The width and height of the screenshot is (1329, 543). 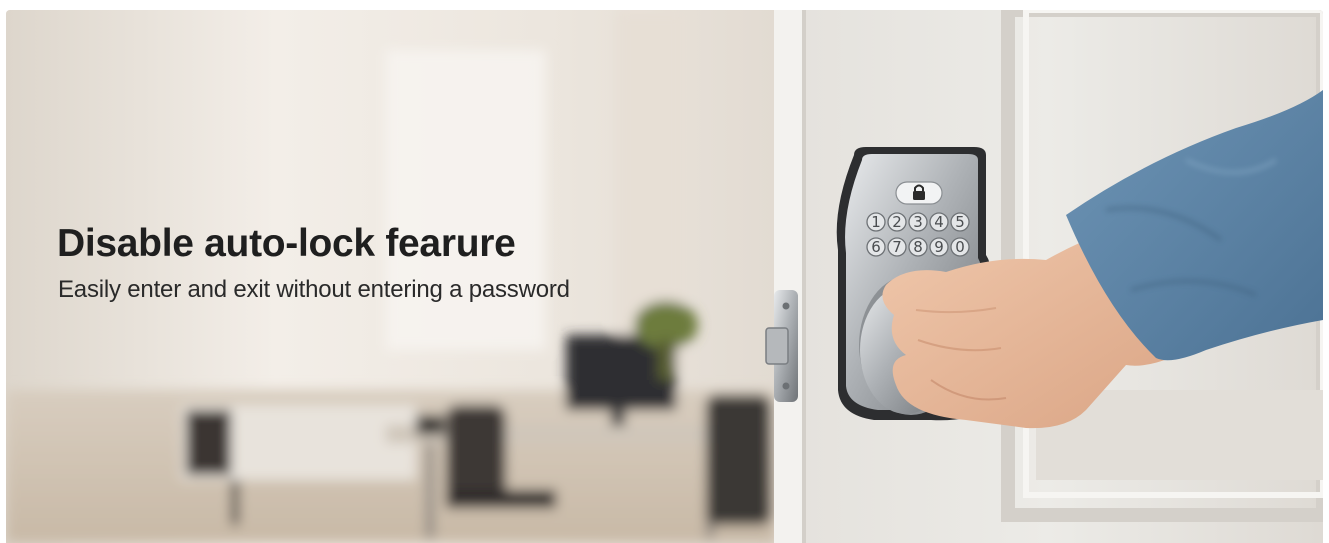 I want to click on keypad-key: 8, so click(x=918, y=247).